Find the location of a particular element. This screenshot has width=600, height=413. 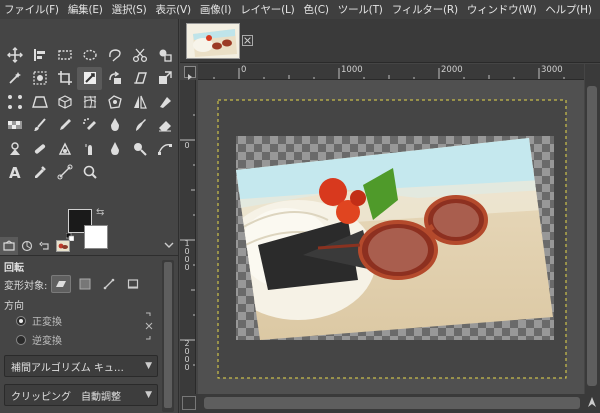

menu-help: ヘルプ(H) is located at coordinates (568, 9).